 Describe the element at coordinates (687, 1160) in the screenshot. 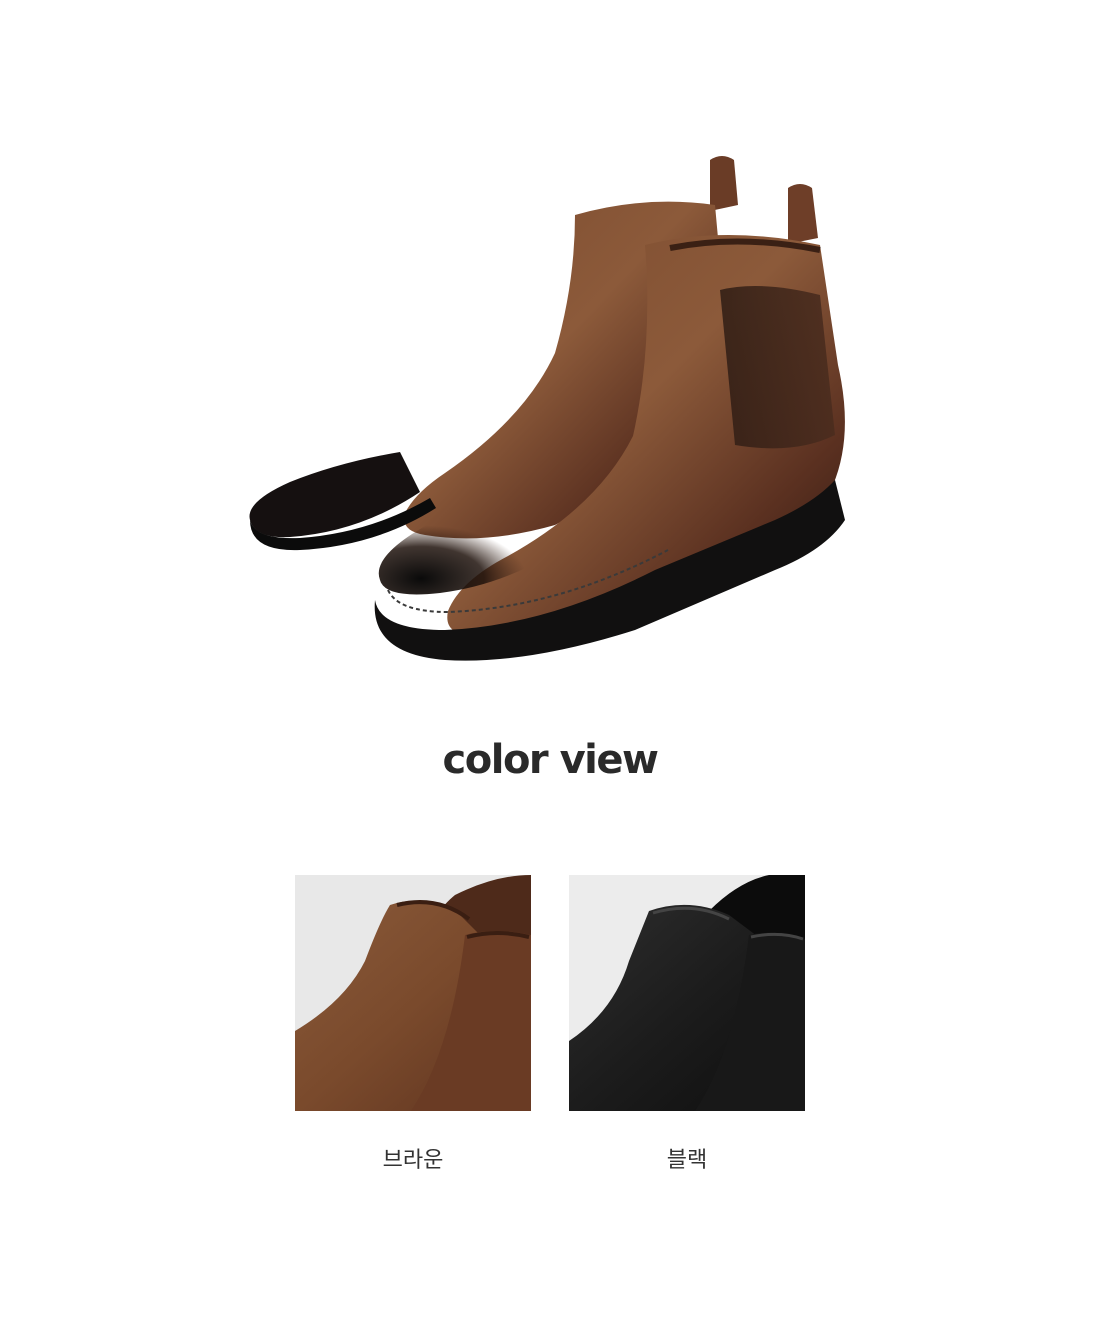

I see `color-label-black: 블랙` at that location.